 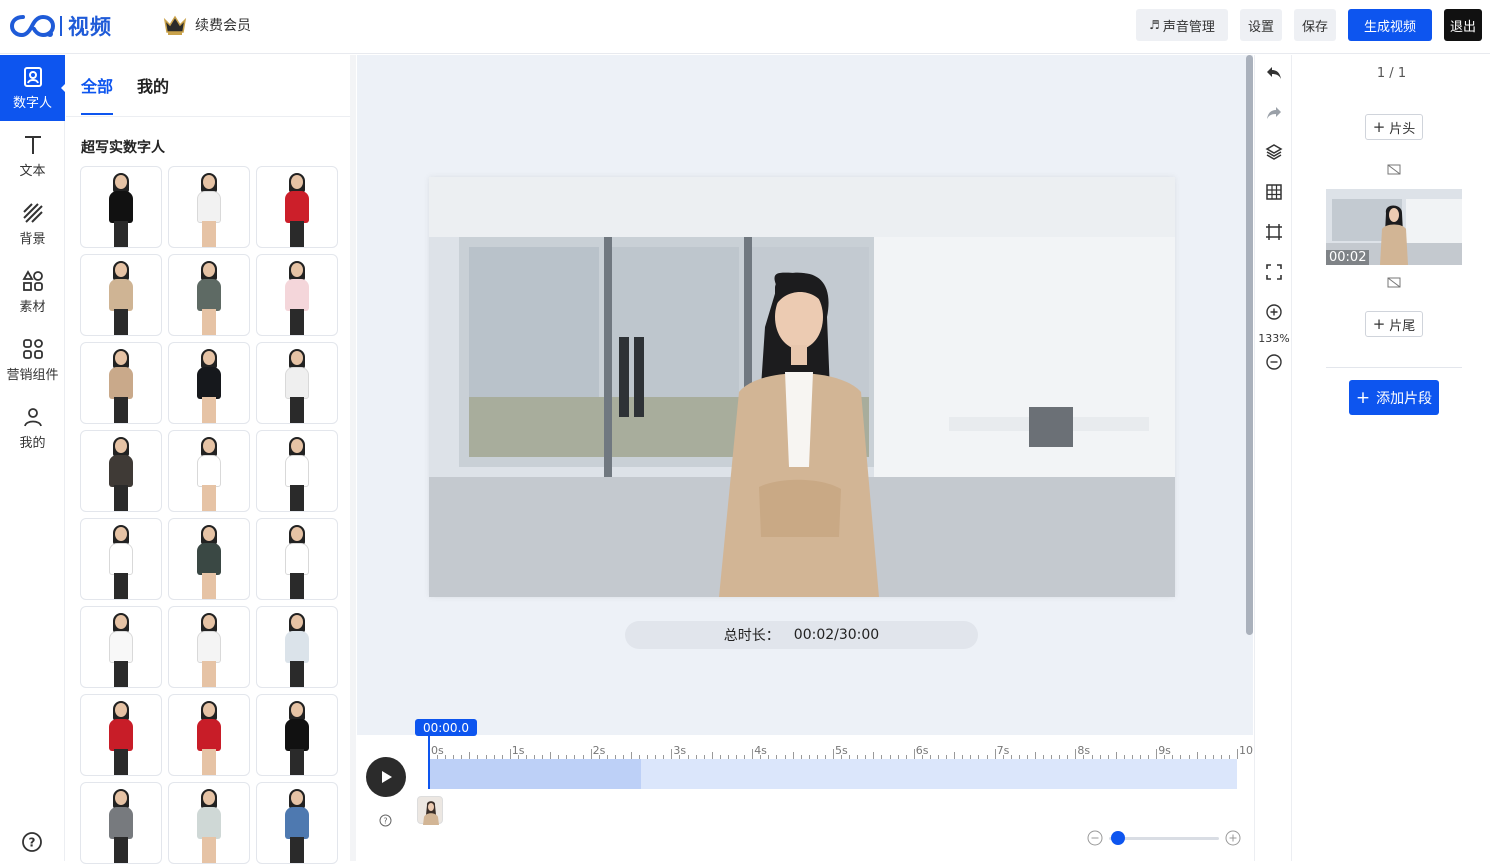 I want to click on total-duration-bar: 总时长： 00:02/30:00, so click(x=801, y=635).